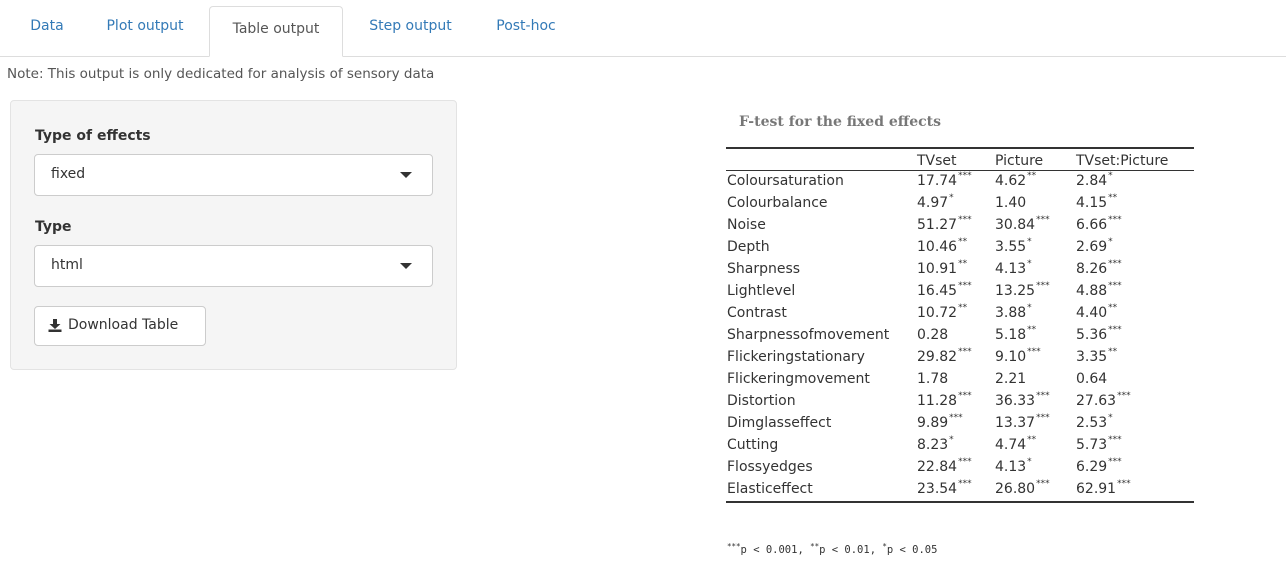  What do you see at coordinates (1018, 356) in the screenshot?
I see `table-cell: 9.10***` at bounding box center [1018, 356].